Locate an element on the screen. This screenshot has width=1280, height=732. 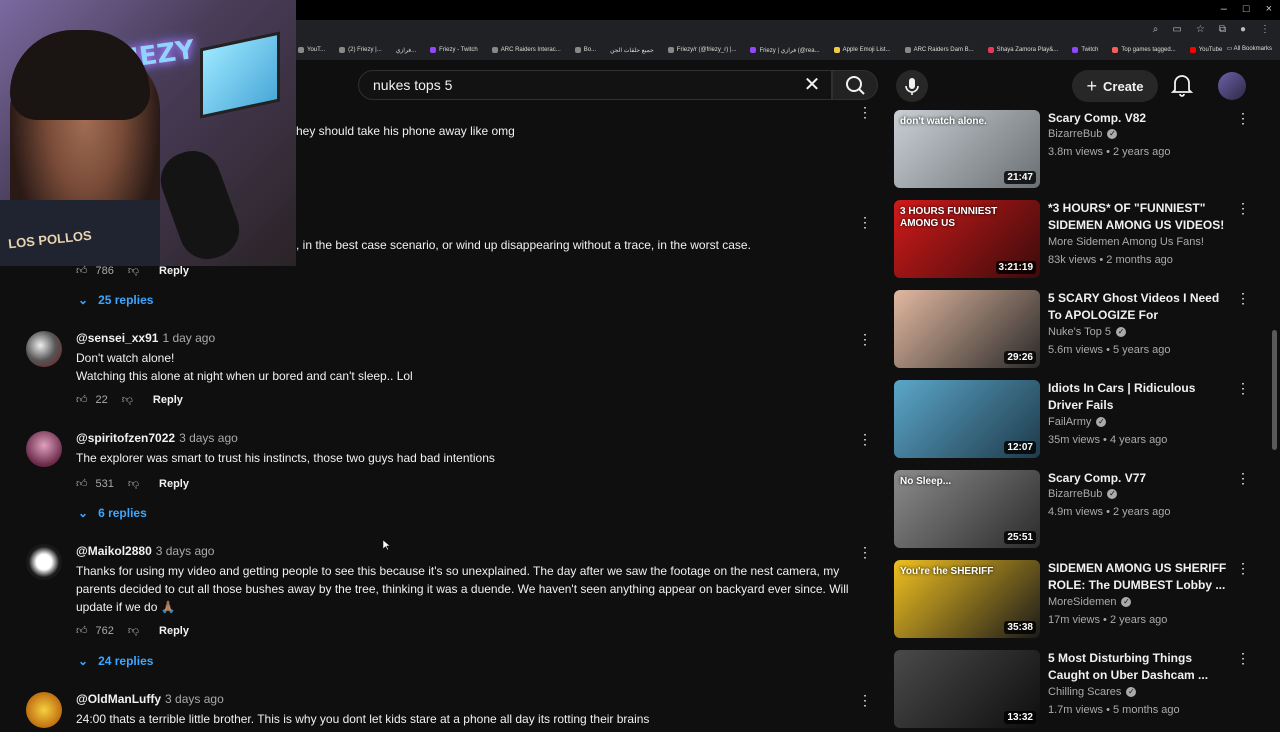
view-replies-button: ⌄ 24 replies is located at coordinates (115, 661).